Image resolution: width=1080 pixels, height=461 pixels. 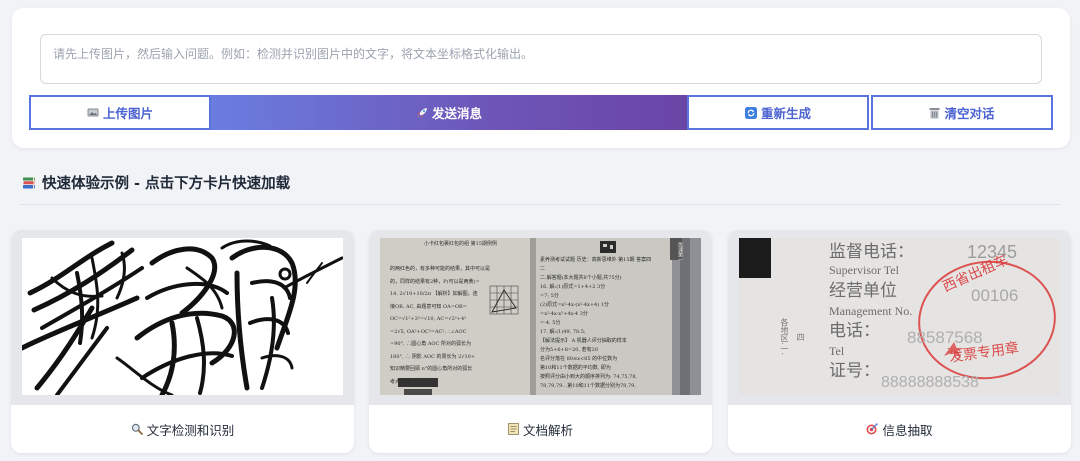 What do you see at coordinates (872, 429) in the screenshot?
I see `target-icon` at bounding box center [872, 429].